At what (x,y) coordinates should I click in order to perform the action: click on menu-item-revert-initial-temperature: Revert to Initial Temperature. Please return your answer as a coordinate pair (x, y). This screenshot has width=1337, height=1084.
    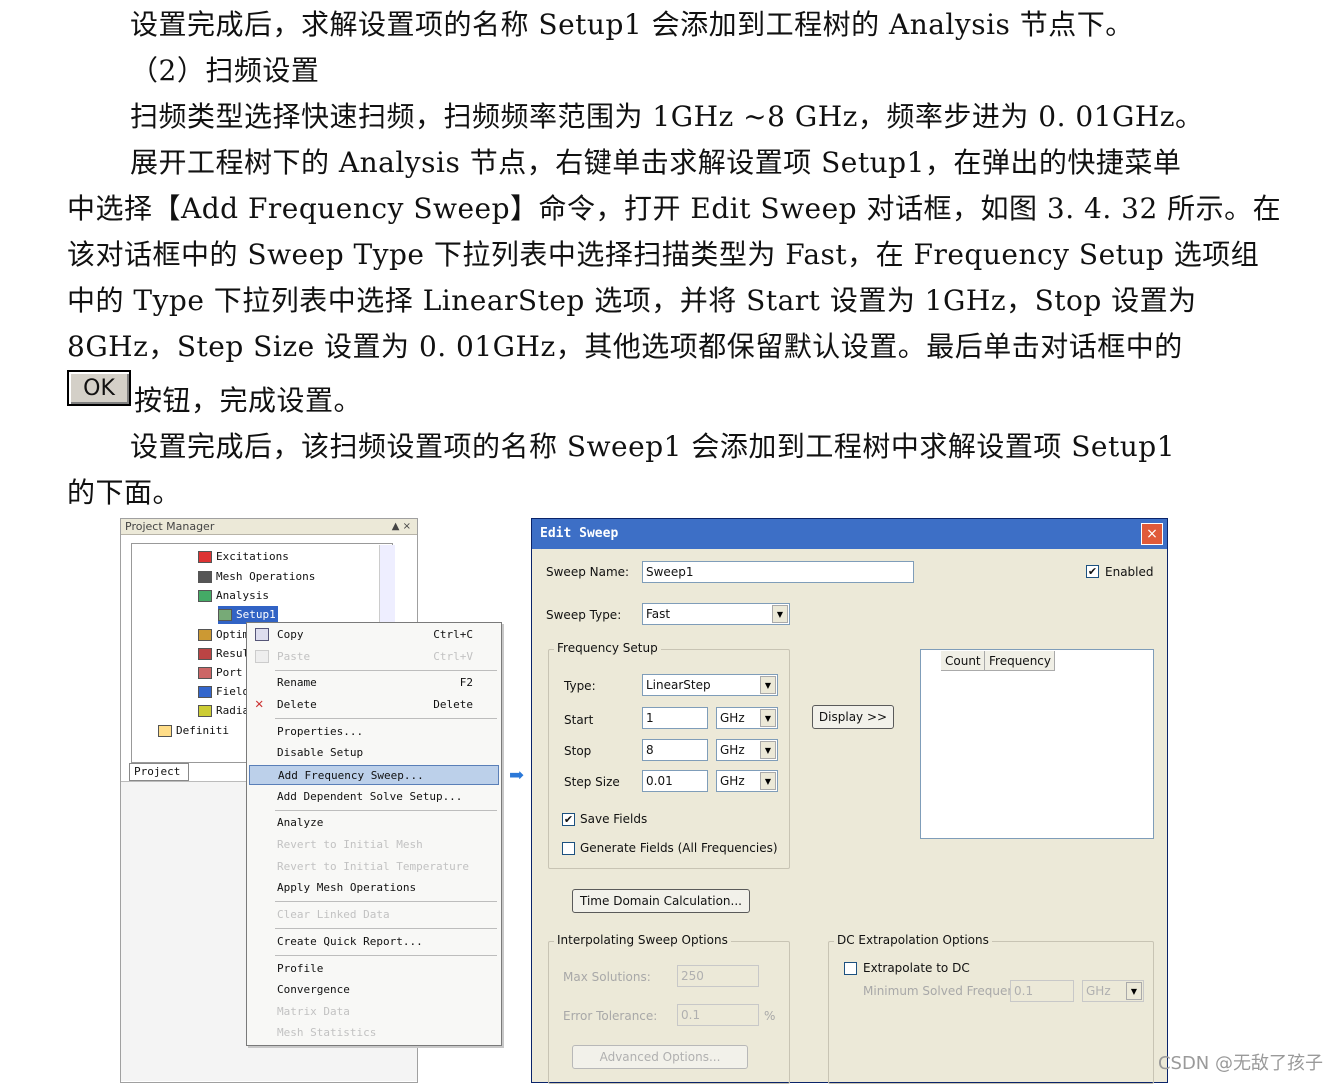
    Looking at the image, I should click on (374, 867).